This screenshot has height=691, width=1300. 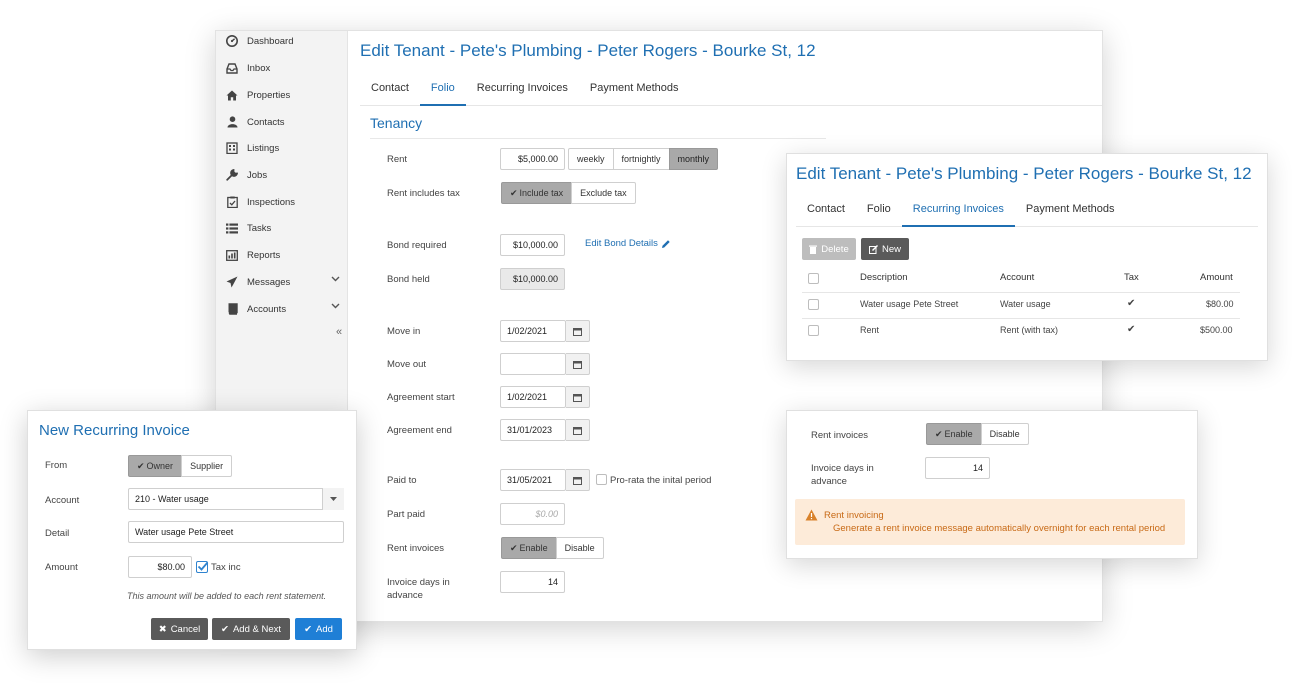 What do you see at coordinates (628, 243) in the screenshot?
I see `edit-bond-details-link: Edit Bond Details` at bounding box center [628, 243].